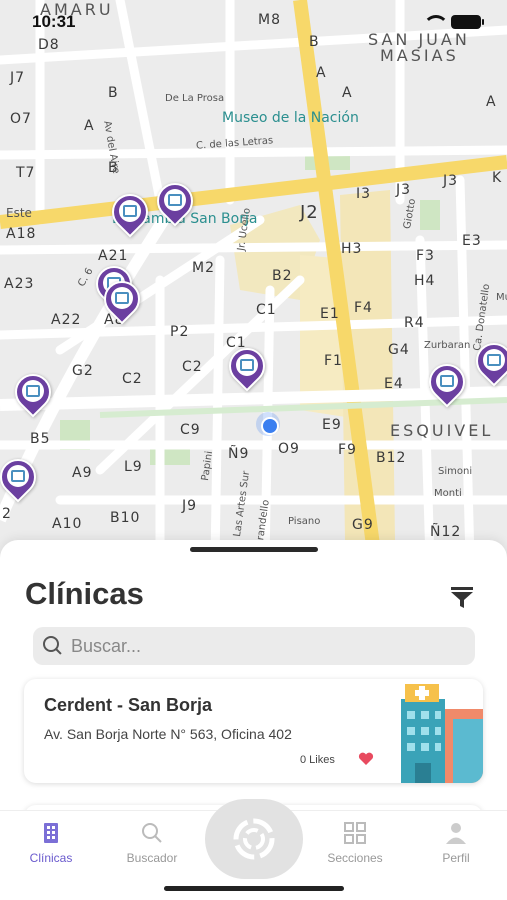 The height and width of the screenshot is (900, 507). I want to click on map-street-label: Este, so click(19, 213).